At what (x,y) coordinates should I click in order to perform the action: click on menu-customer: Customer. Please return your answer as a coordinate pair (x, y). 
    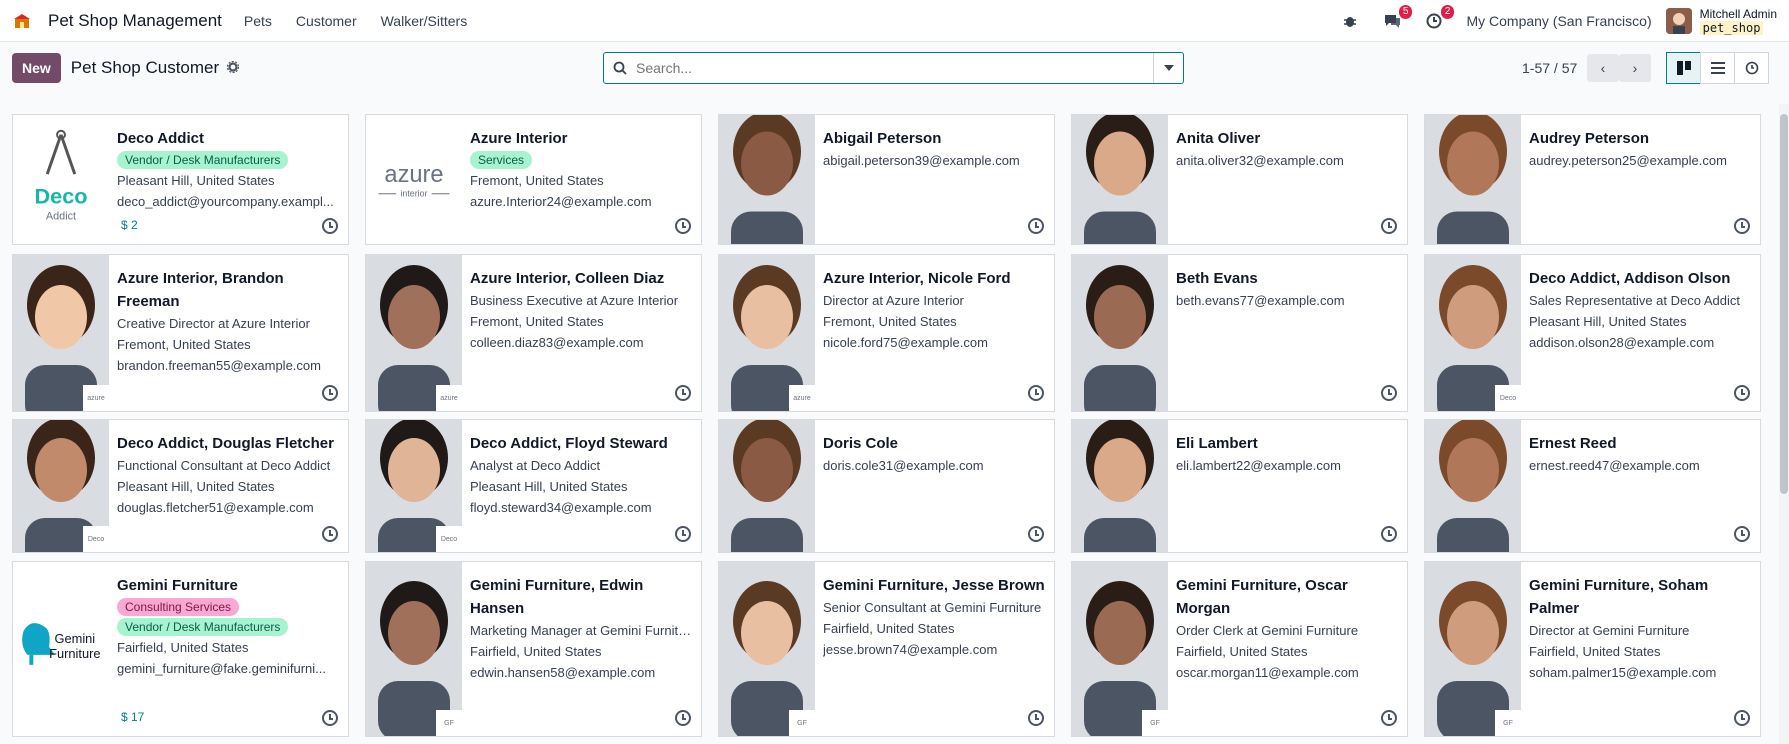
    Looking at the image, I should click on (326, 21).